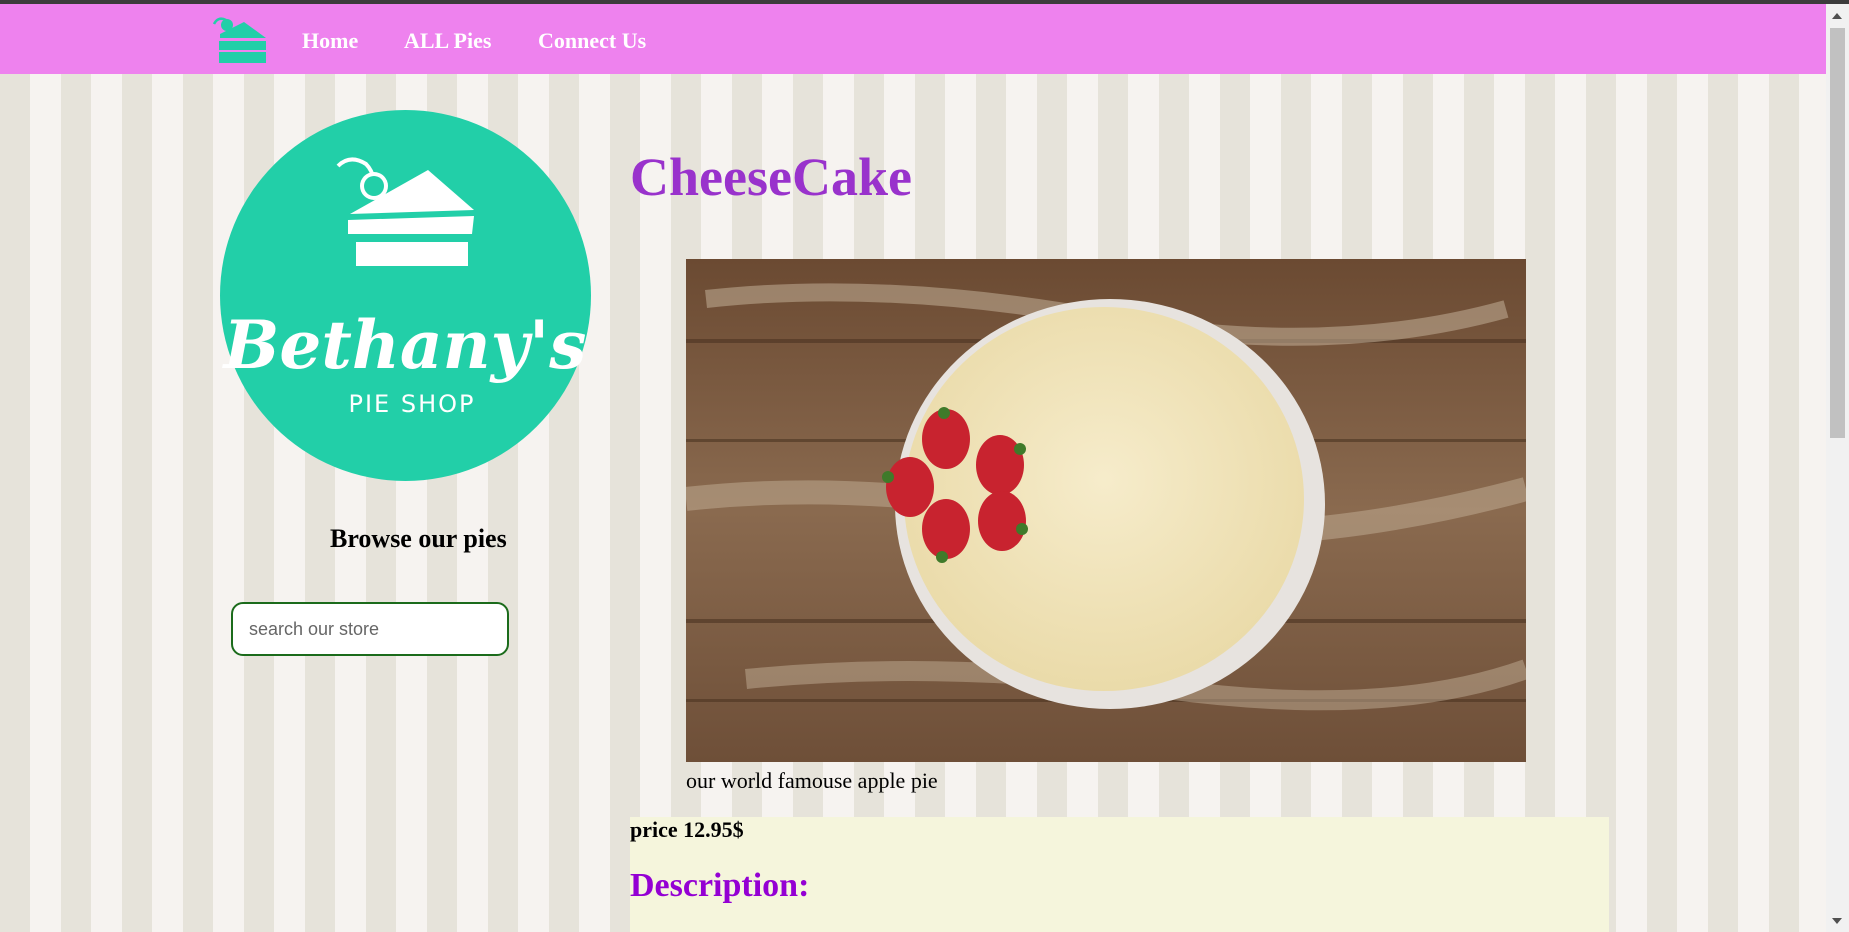 This screenshot has width=1849, height=932. I want to click on scroll-up-icon, so click(1837, 16).